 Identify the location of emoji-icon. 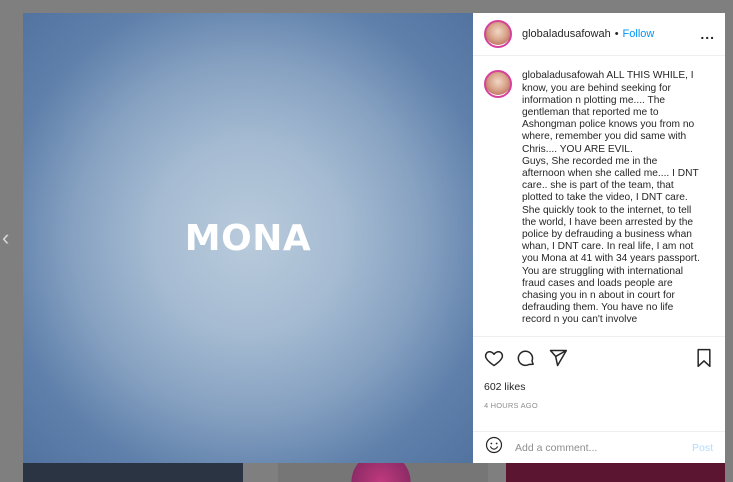
(494, 447).